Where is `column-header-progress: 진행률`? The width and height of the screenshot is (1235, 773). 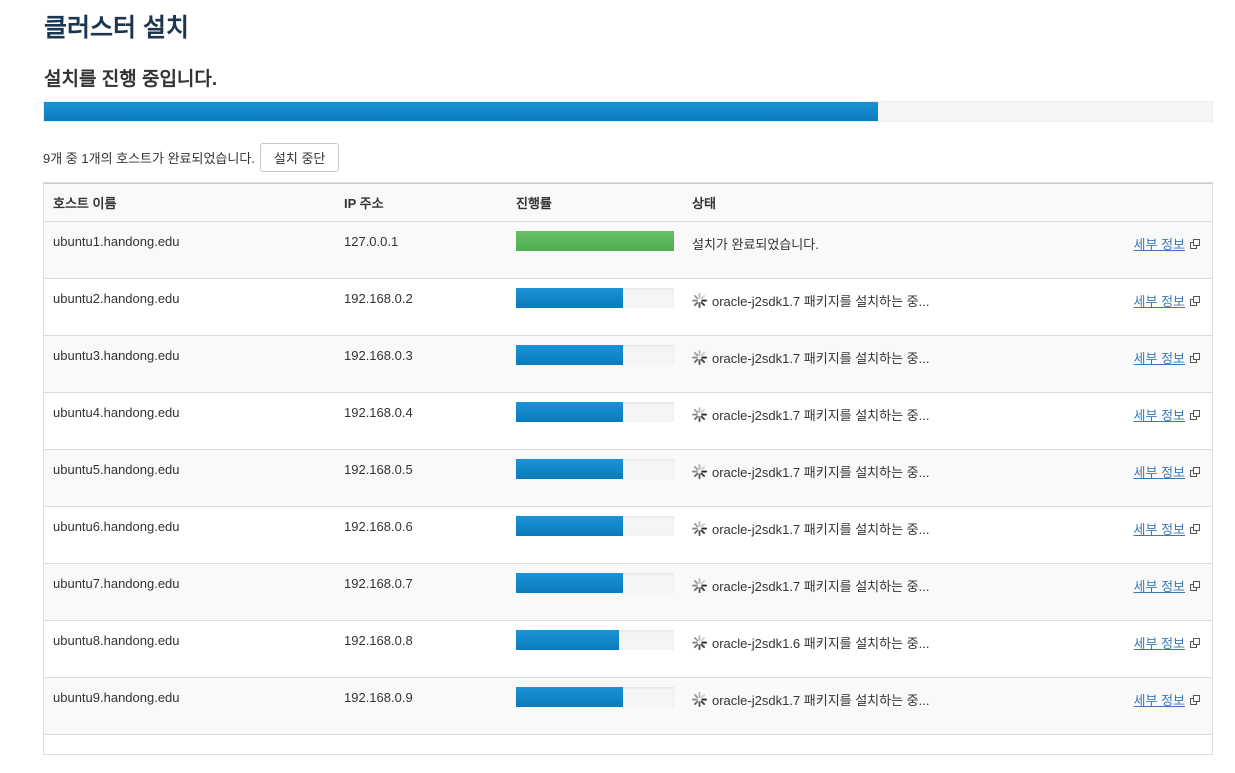 column-header-progress: 진행률 is located at coordinates (598, 202).